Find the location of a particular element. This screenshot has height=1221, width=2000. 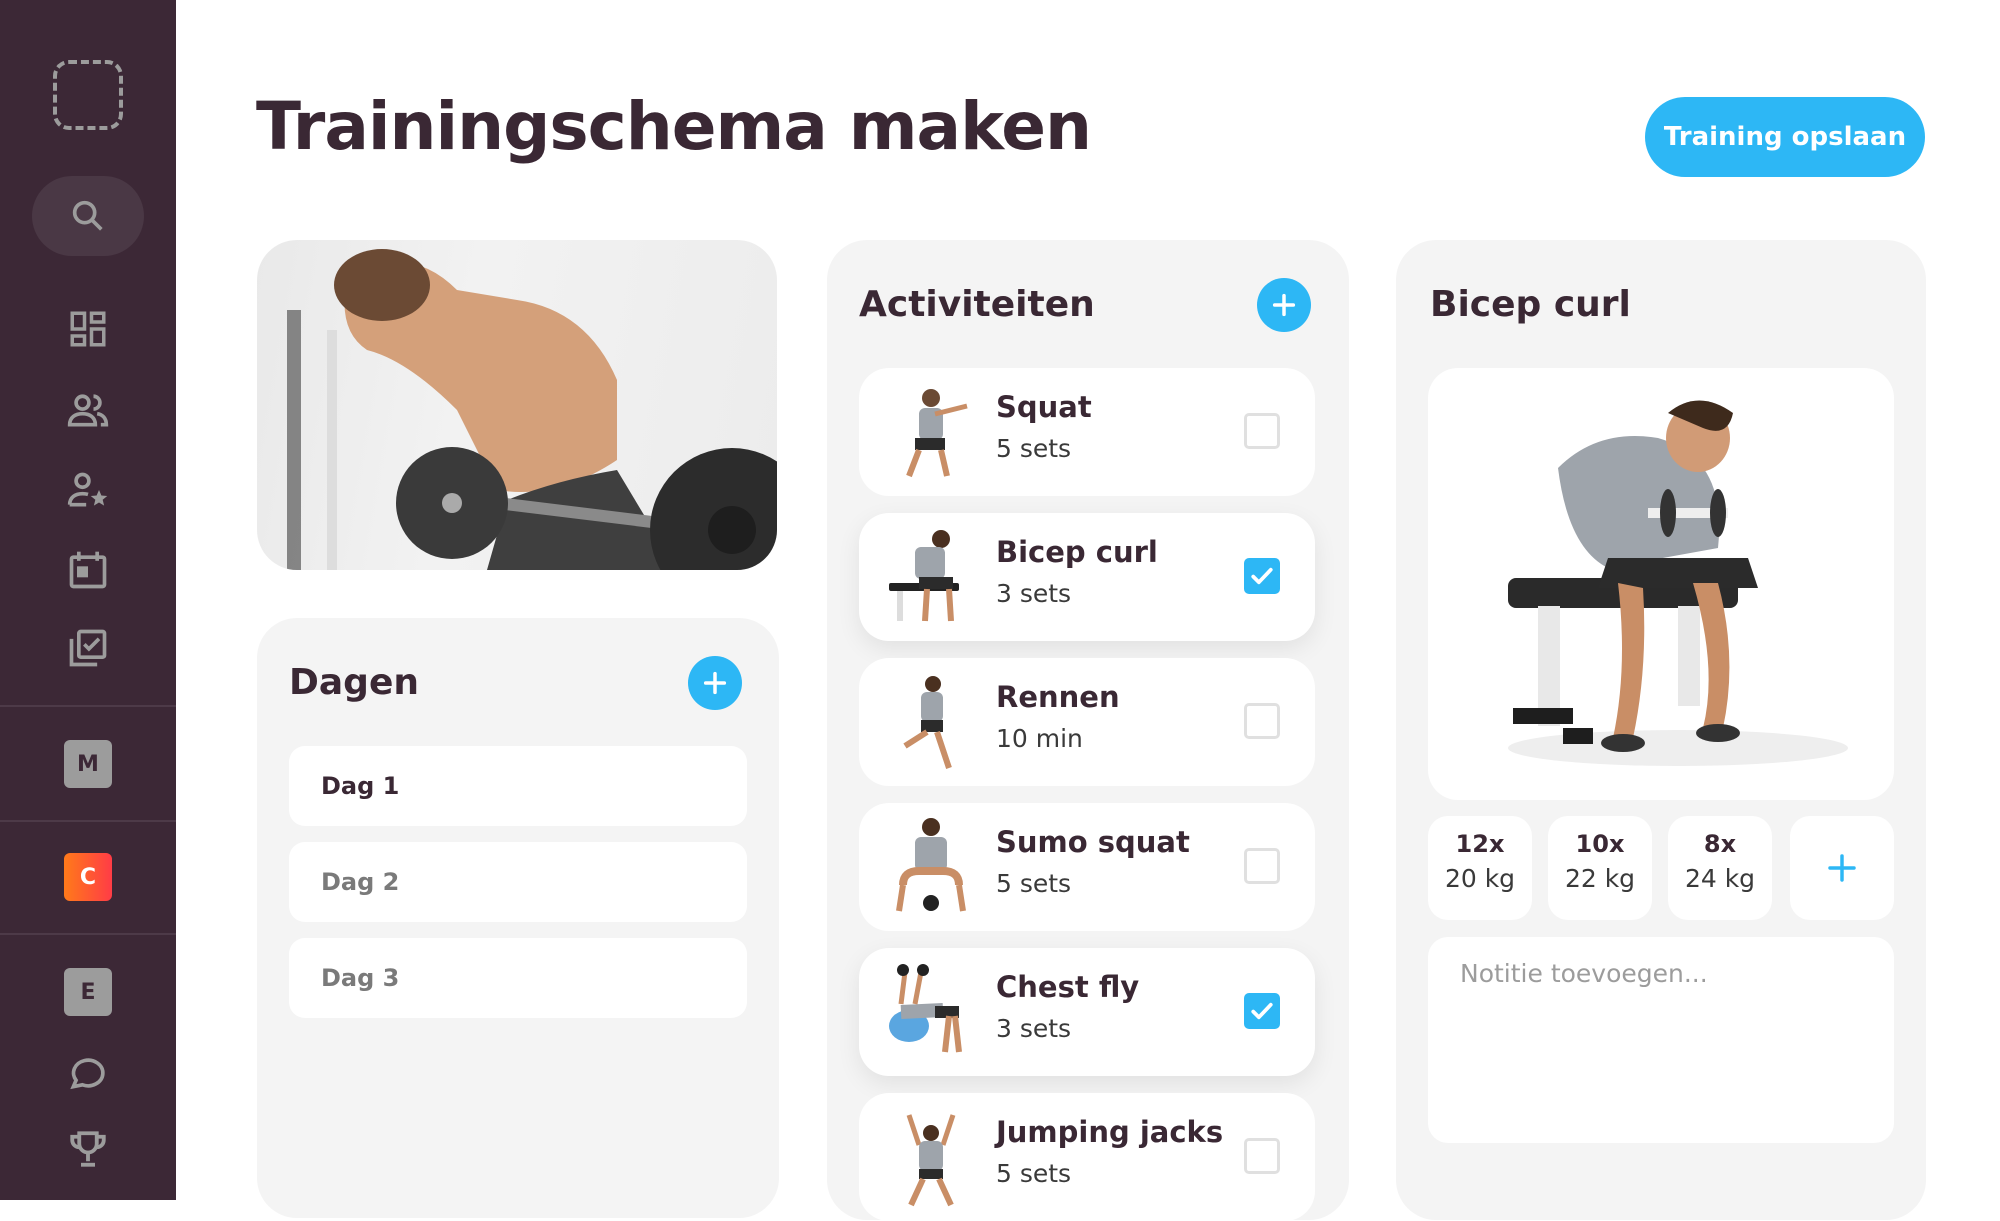

sidebar-item-chat is located at coordinates (88, 1072).